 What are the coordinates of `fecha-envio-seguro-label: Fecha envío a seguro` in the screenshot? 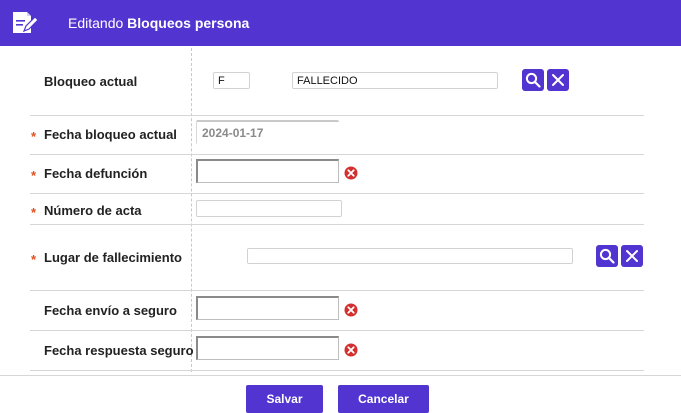 It's located at (110, 310).